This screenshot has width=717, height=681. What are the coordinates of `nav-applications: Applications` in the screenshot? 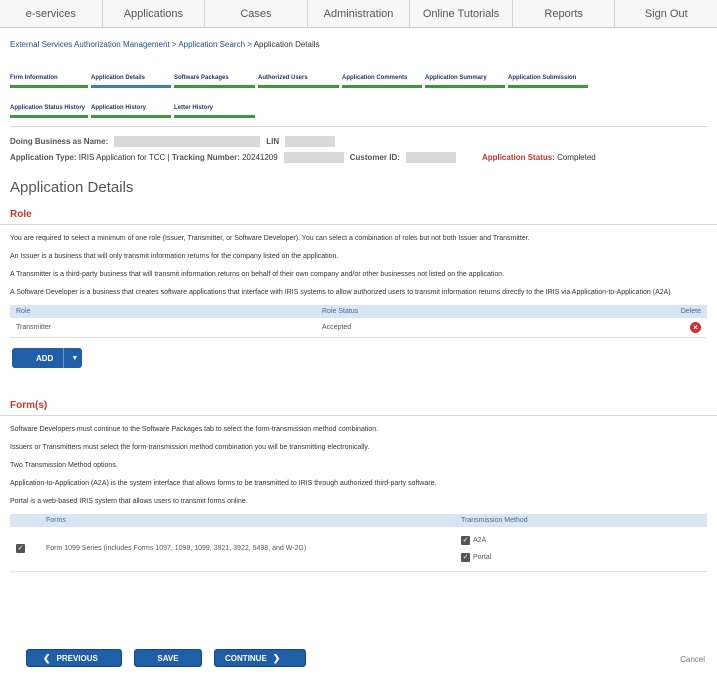 It's located at (154, 13).